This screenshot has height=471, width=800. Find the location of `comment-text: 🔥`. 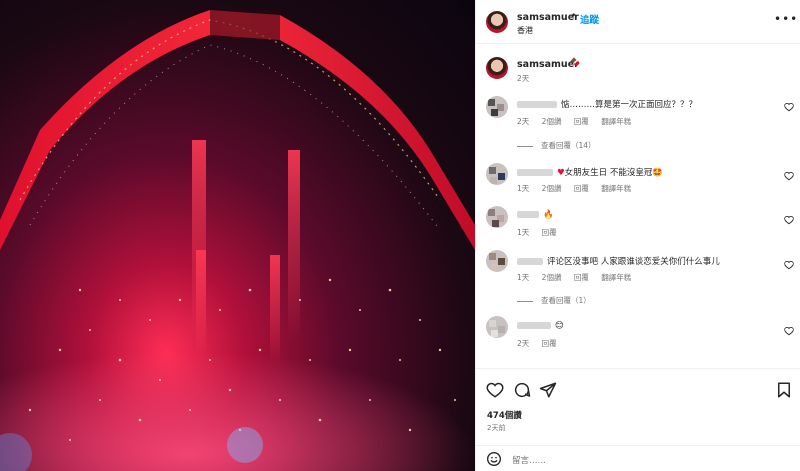

comment-text: 🔥 is located at coordinates (535, 215).